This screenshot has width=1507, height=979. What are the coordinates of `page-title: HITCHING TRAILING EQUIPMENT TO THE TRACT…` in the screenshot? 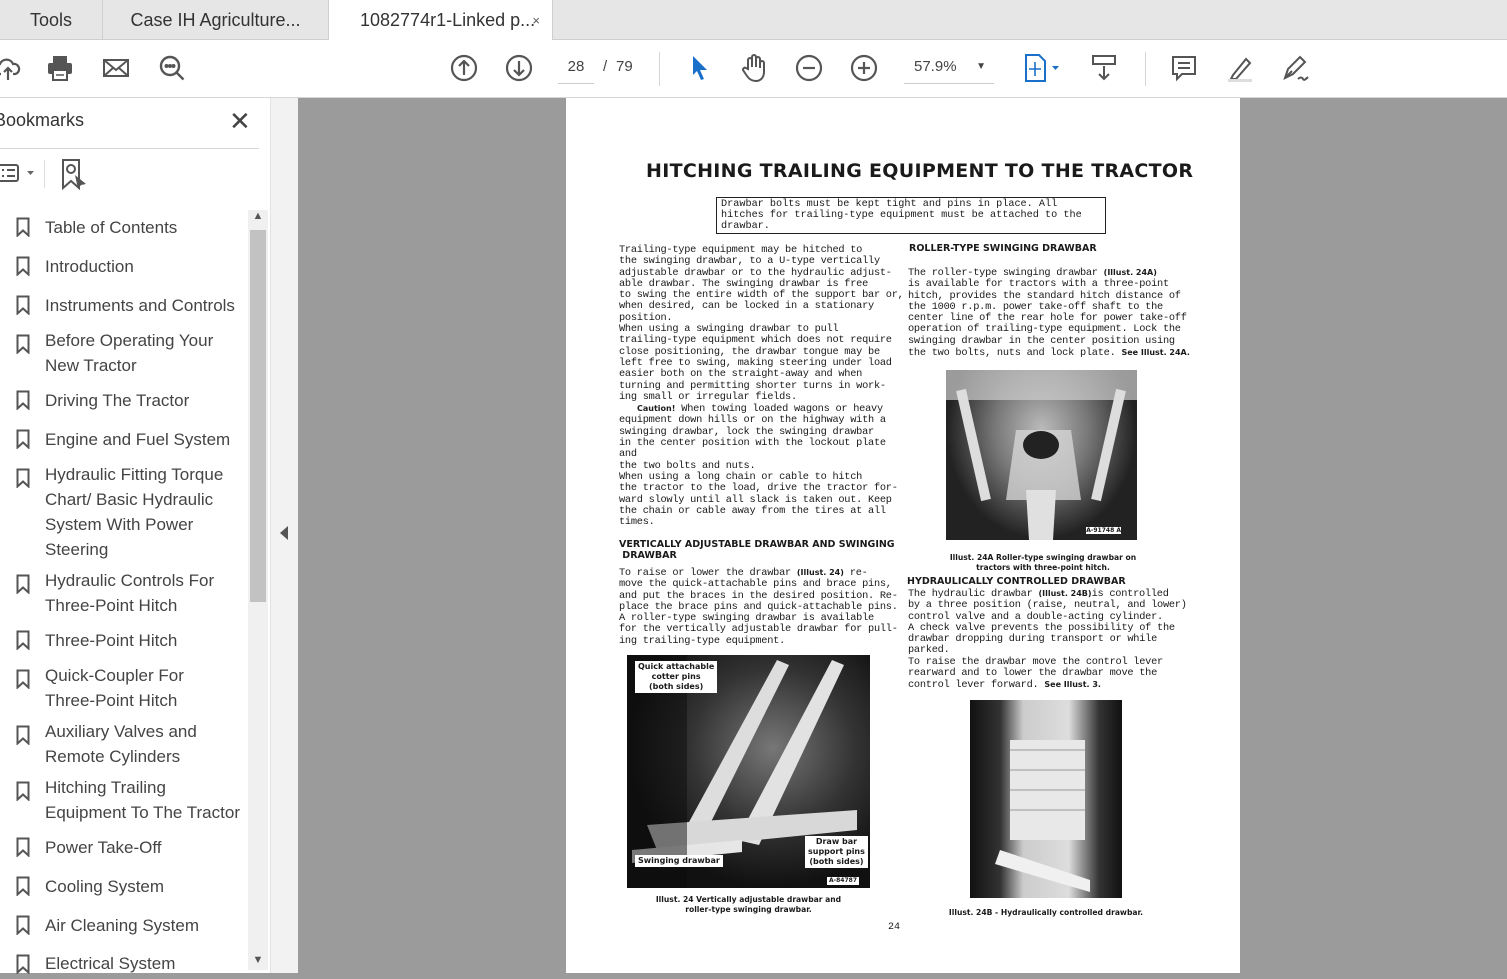 It's located at (920, 171).